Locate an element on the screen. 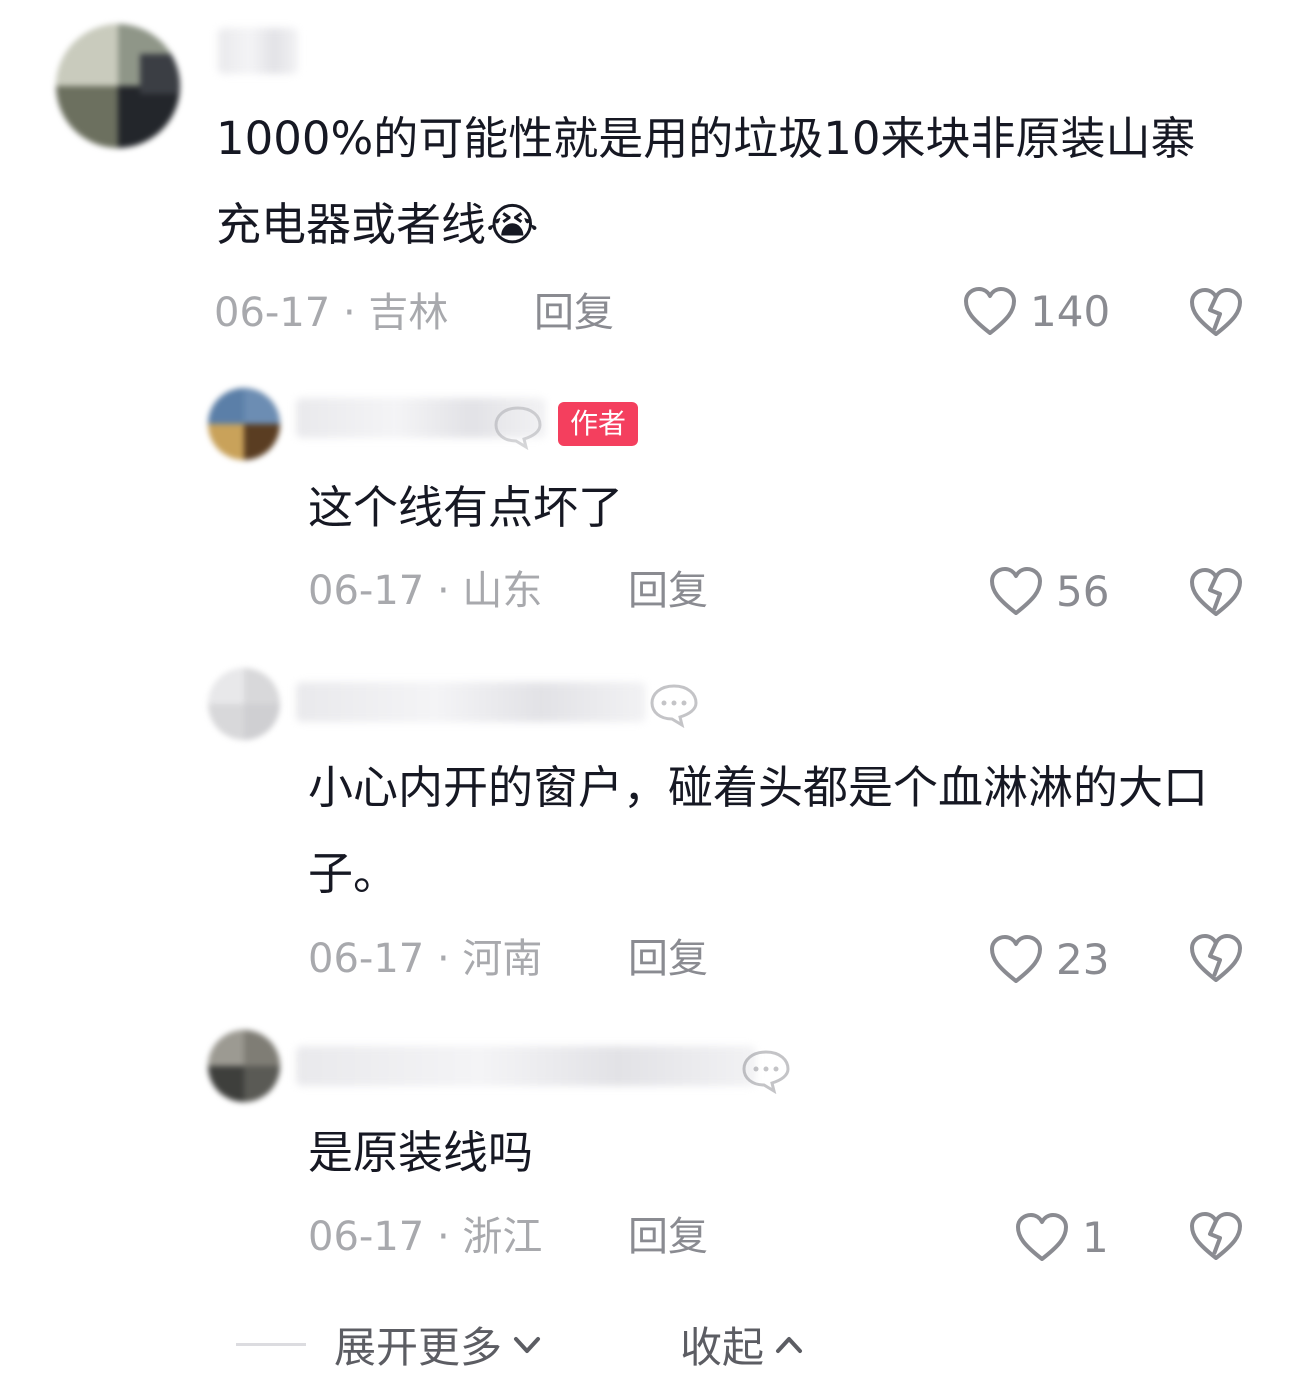 This screenshot has width=1310, height=1393. chevron-up-icon is located at coordinates (789, 1344).